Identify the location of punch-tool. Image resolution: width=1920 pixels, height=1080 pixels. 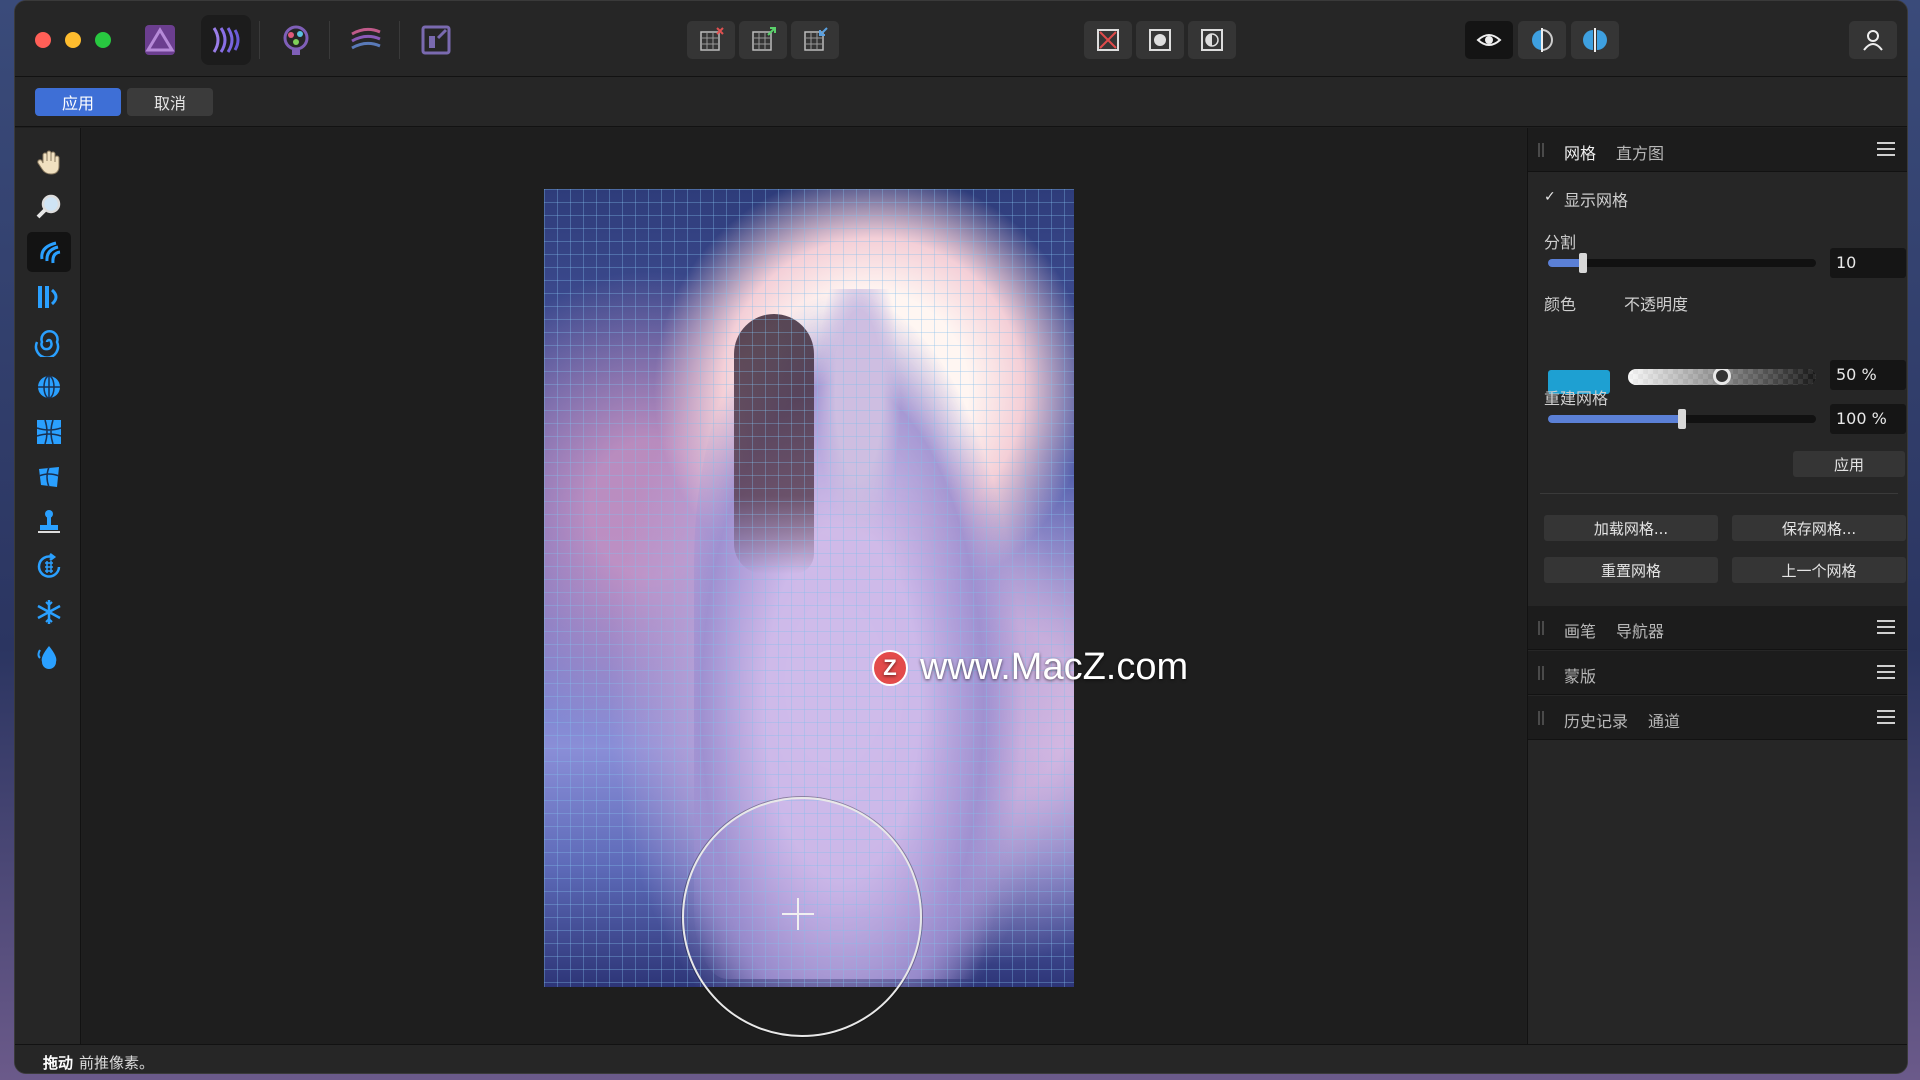
(49, 432).